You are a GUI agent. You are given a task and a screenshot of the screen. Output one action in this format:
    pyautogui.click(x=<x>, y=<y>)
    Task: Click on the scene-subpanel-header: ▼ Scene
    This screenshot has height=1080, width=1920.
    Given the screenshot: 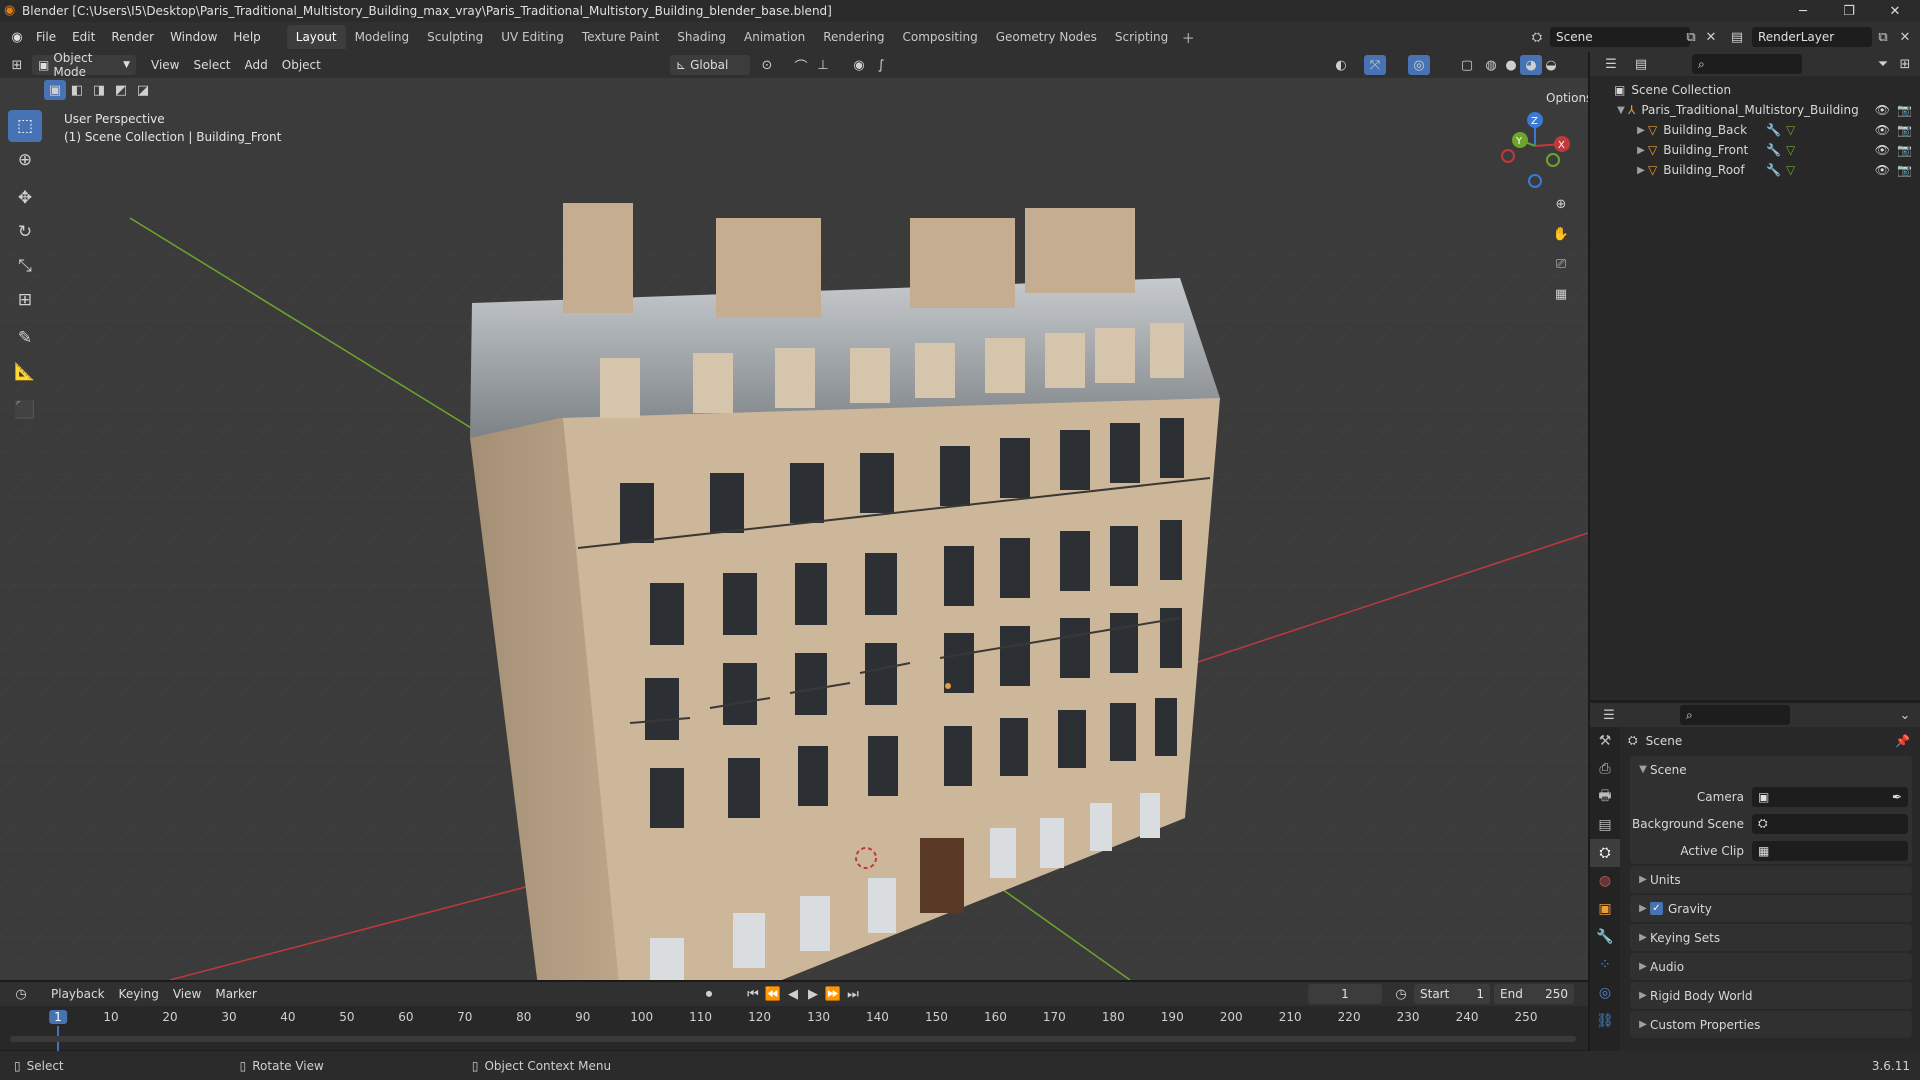 What is the action you would take?
    pyautogui.click(x=1771, y=769)
    